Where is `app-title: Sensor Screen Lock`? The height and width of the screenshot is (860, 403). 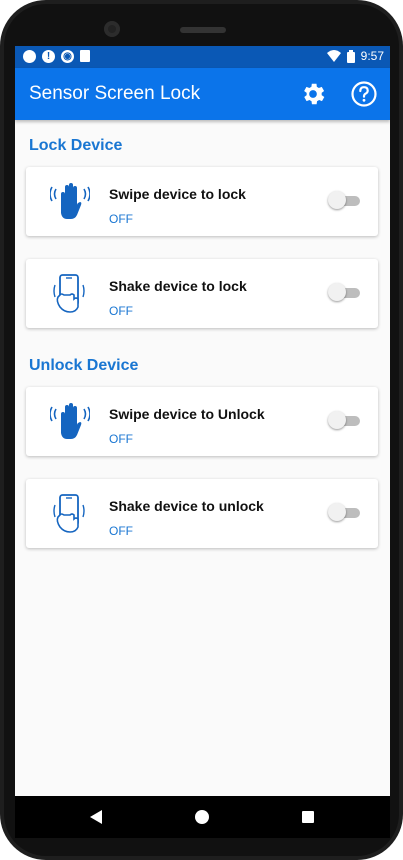 app-title: Sensor Screen Lock is located at coordinates (115, 93).